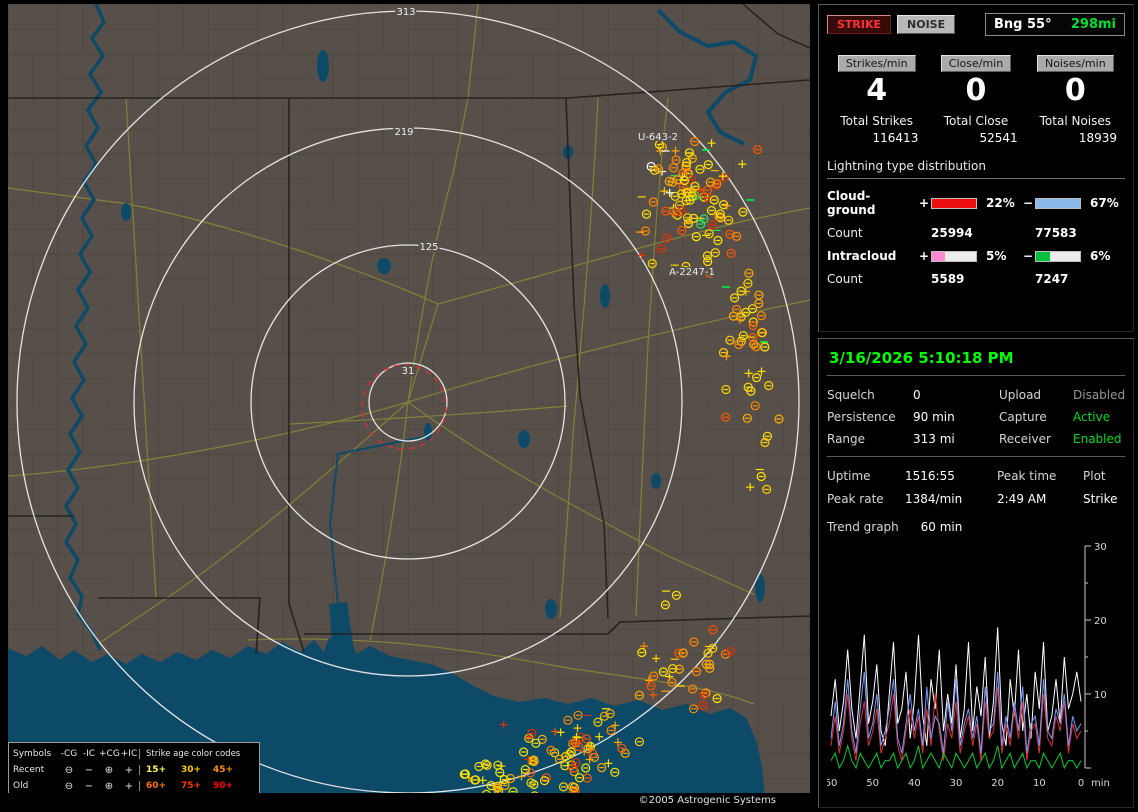  I want to click on divider, so click(976, 456).